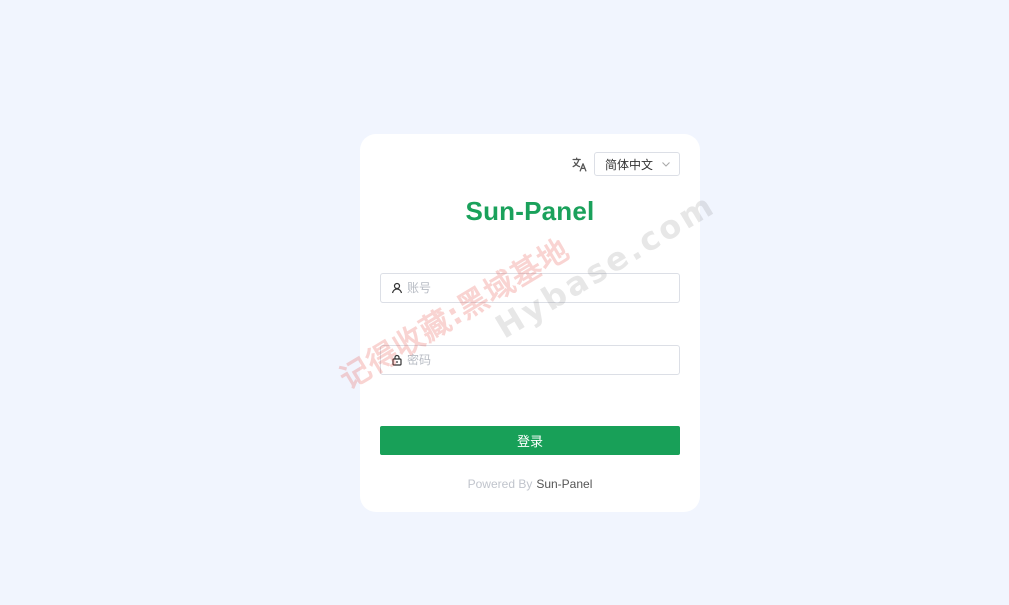 The image size is (1009, 605). I want to click on login-button: 登录, so click(530, 440).